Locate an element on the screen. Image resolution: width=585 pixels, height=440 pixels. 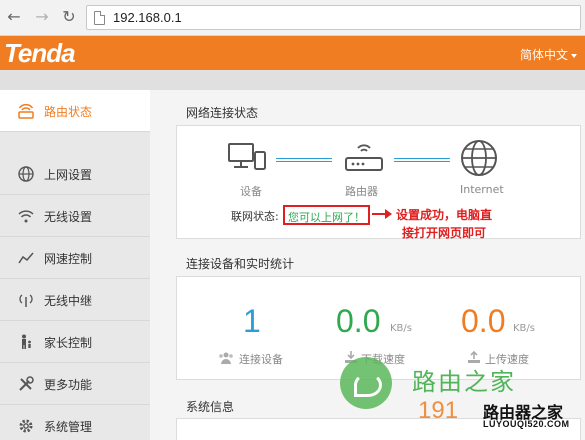
header-subbar is located at coordinates (292, 80).